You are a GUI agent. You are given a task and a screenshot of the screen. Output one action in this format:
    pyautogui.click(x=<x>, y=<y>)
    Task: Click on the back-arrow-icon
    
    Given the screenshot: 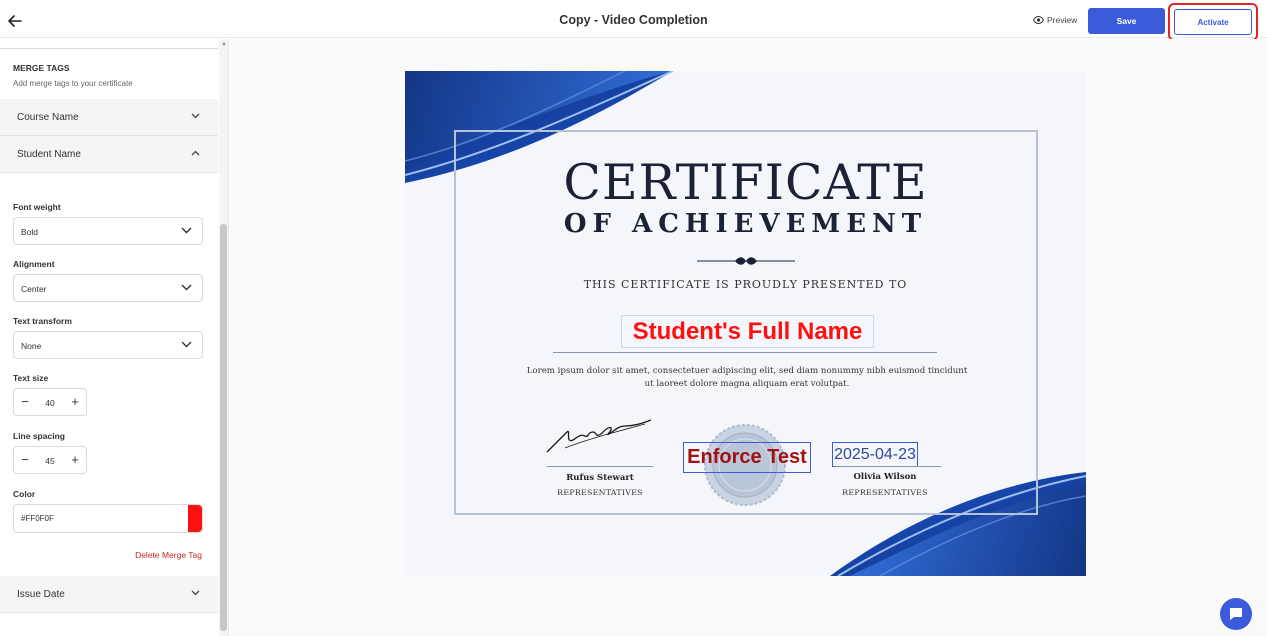 What is the action you would take?
    pyautogui.click(x=15, y=21)
    